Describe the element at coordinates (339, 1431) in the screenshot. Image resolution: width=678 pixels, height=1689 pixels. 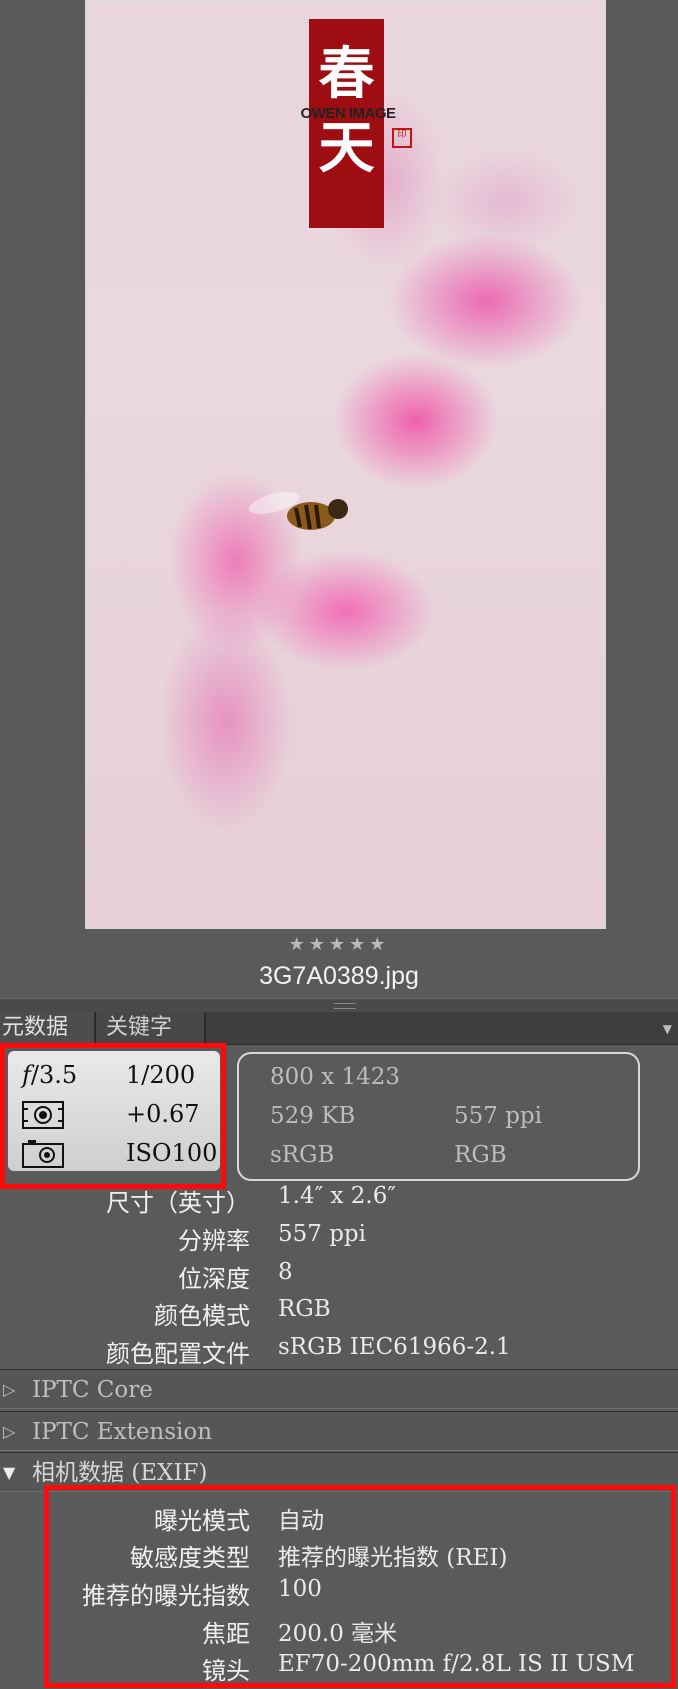
I see `section-iptc-extension: ▷ IPTC Extension` at that location.